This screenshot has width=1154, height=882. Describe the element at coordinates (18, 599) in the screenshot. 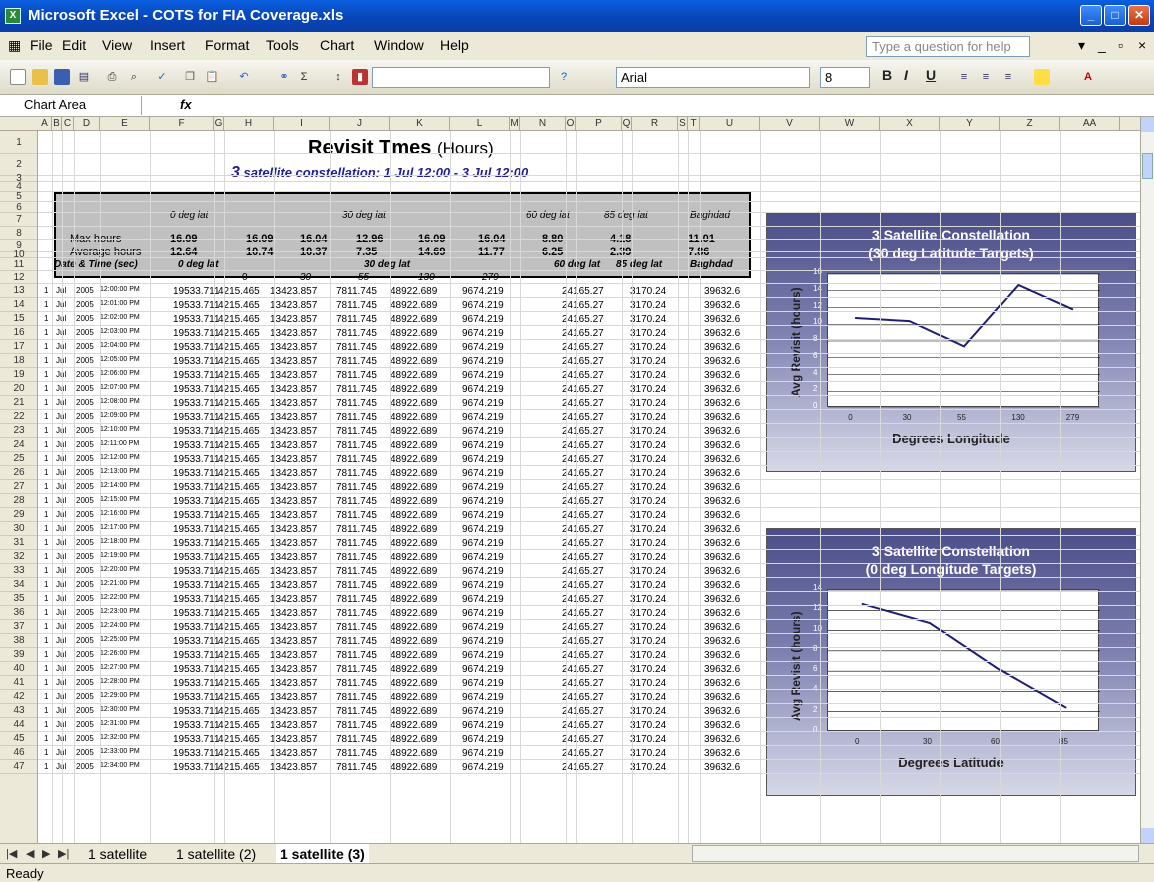

I see `row-header: 35` at that location.